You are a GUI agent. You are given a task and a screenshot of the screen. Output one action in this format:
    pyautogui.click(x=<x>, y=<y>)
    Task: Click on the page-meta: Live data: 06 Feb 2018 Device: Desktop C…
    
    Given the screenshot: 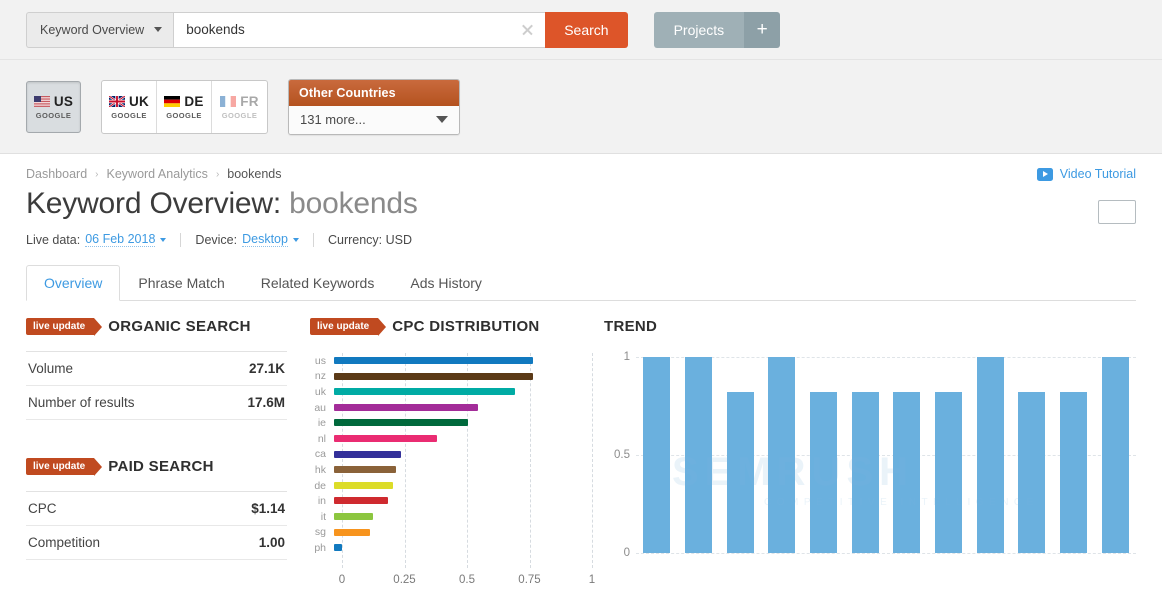 What is the action you would take?
    pyautogui.click(x=581, y=239)
    